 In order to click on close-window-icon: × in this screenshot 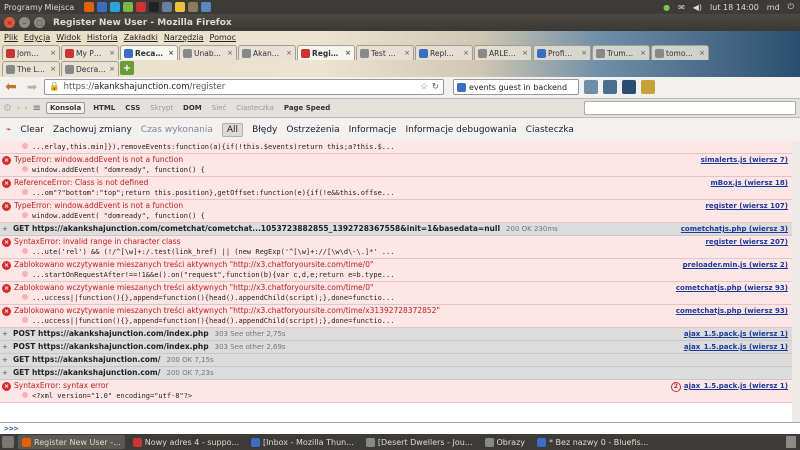, I will do `click(9, 22)`.